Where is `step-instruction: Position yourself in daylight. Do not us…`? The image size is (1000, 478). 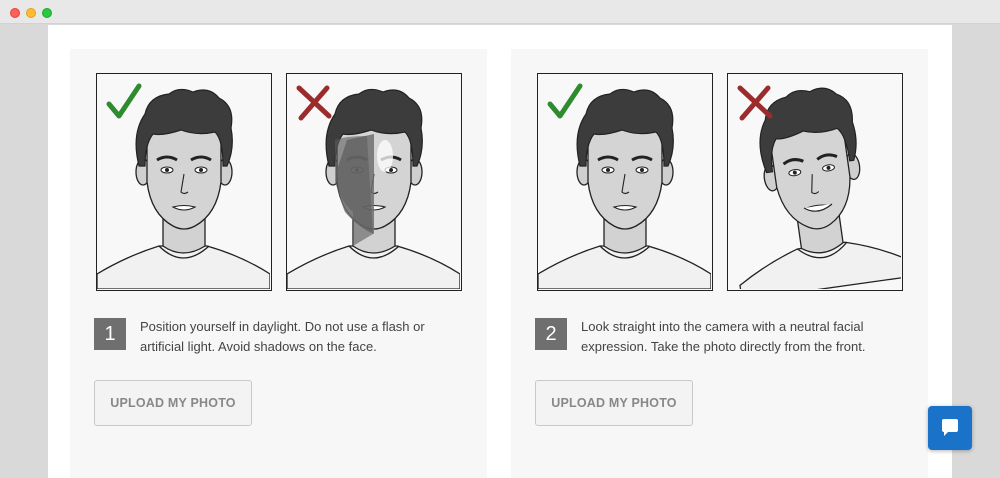
step-instruction: Position yourself in daylight. Do not us… is located at coordinates (282, 336).